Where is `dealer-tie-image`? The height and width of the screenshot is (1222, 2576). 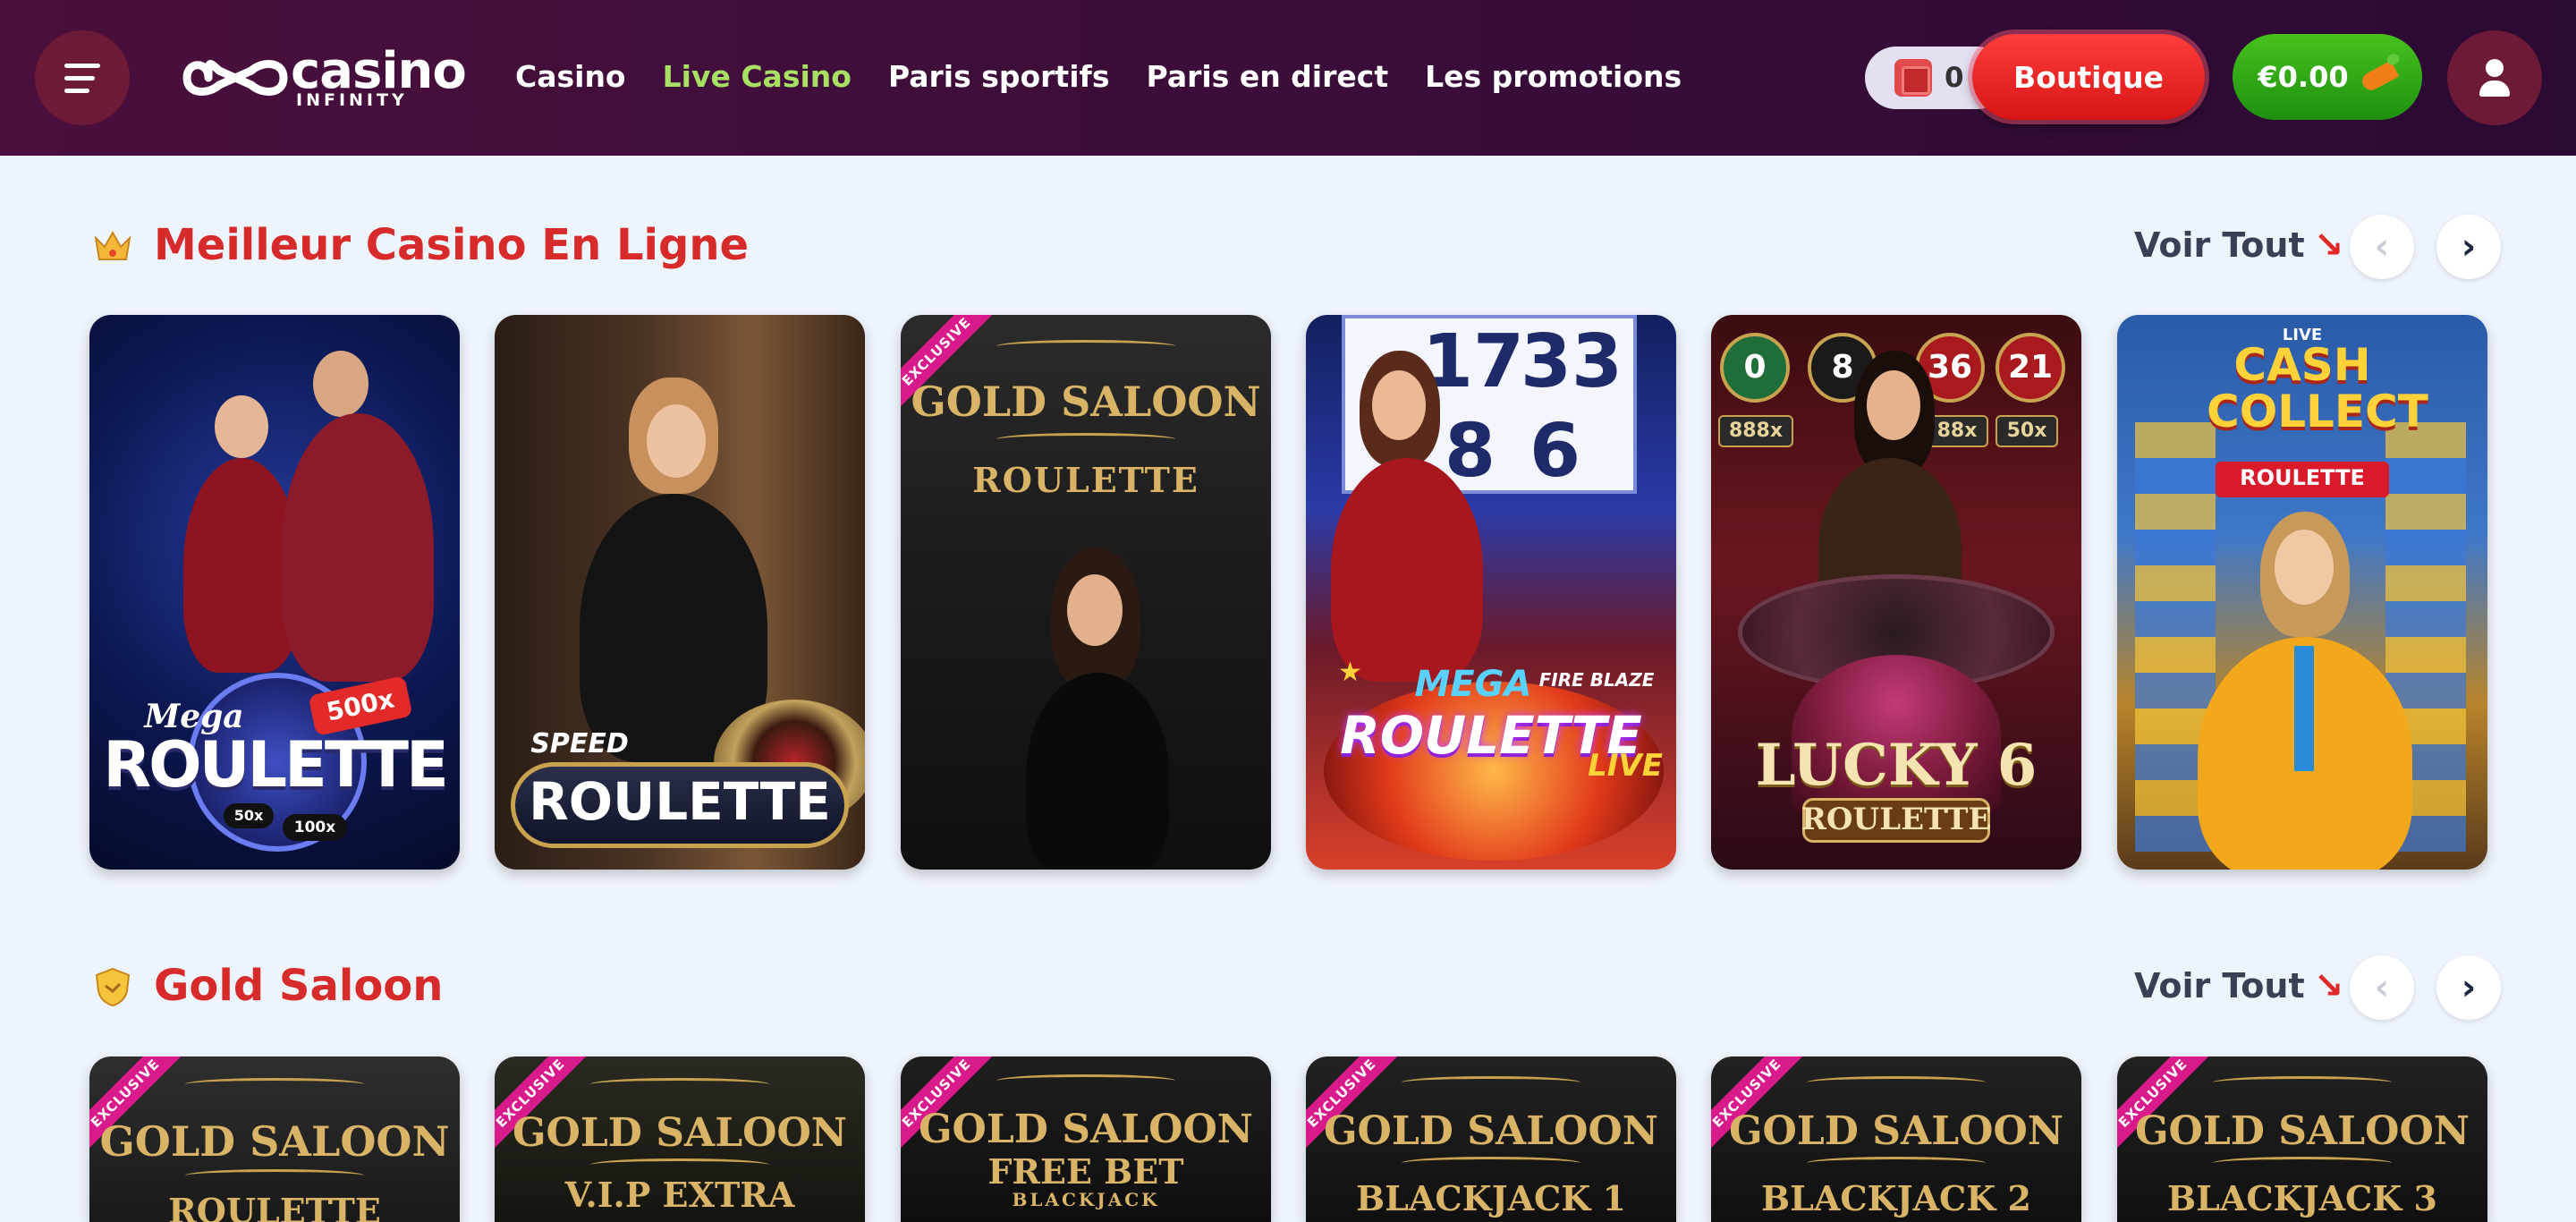
dealer-tie-image is located at coordinates (2304, 708).